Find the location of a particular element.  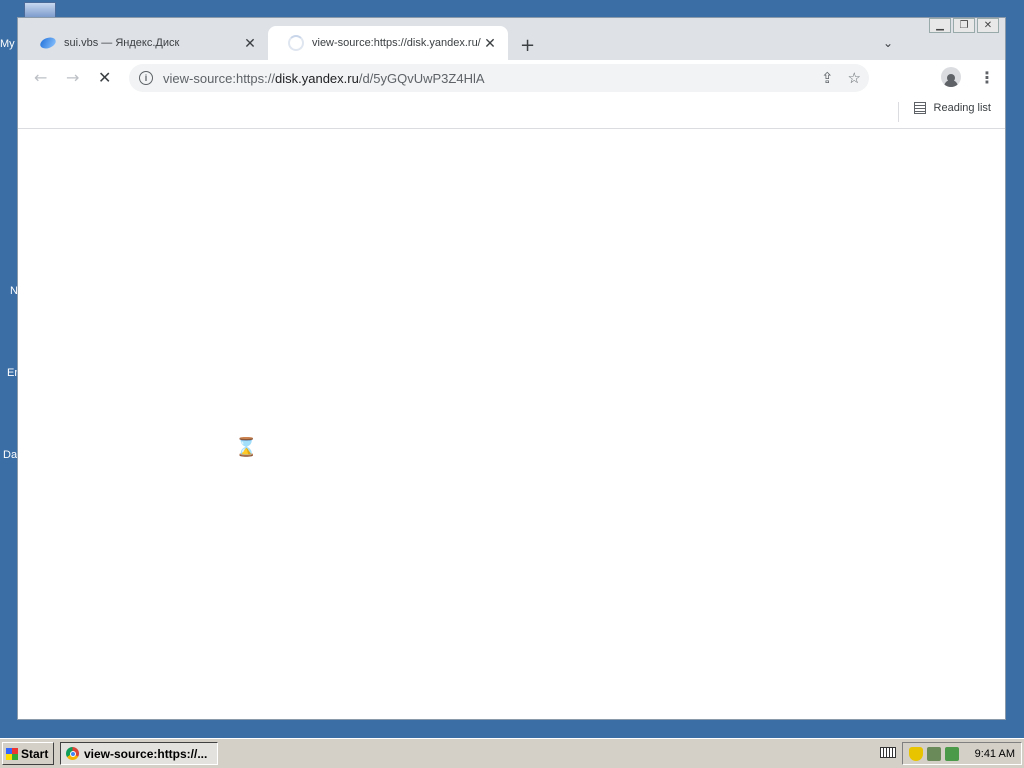

chrome-icon is located at coordinates (72, 753).